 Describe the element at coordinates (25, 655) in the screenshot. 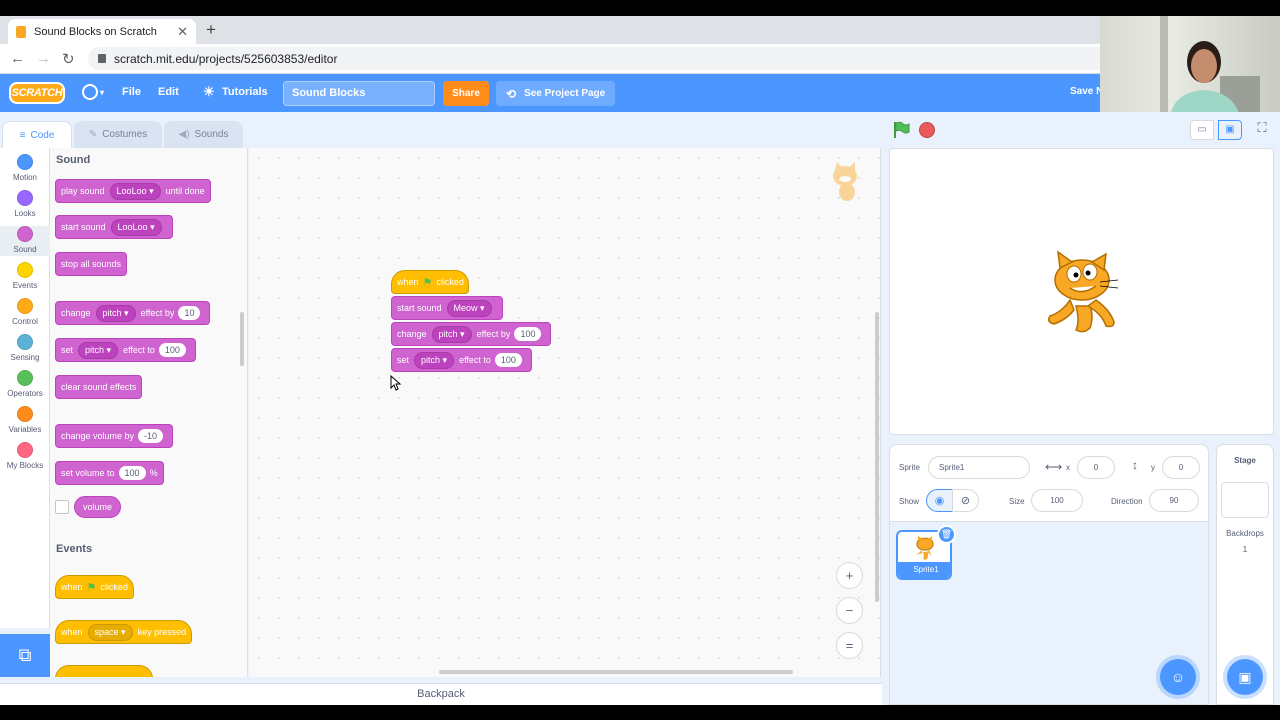

I see `add-extension-button: ⧉` at that location.